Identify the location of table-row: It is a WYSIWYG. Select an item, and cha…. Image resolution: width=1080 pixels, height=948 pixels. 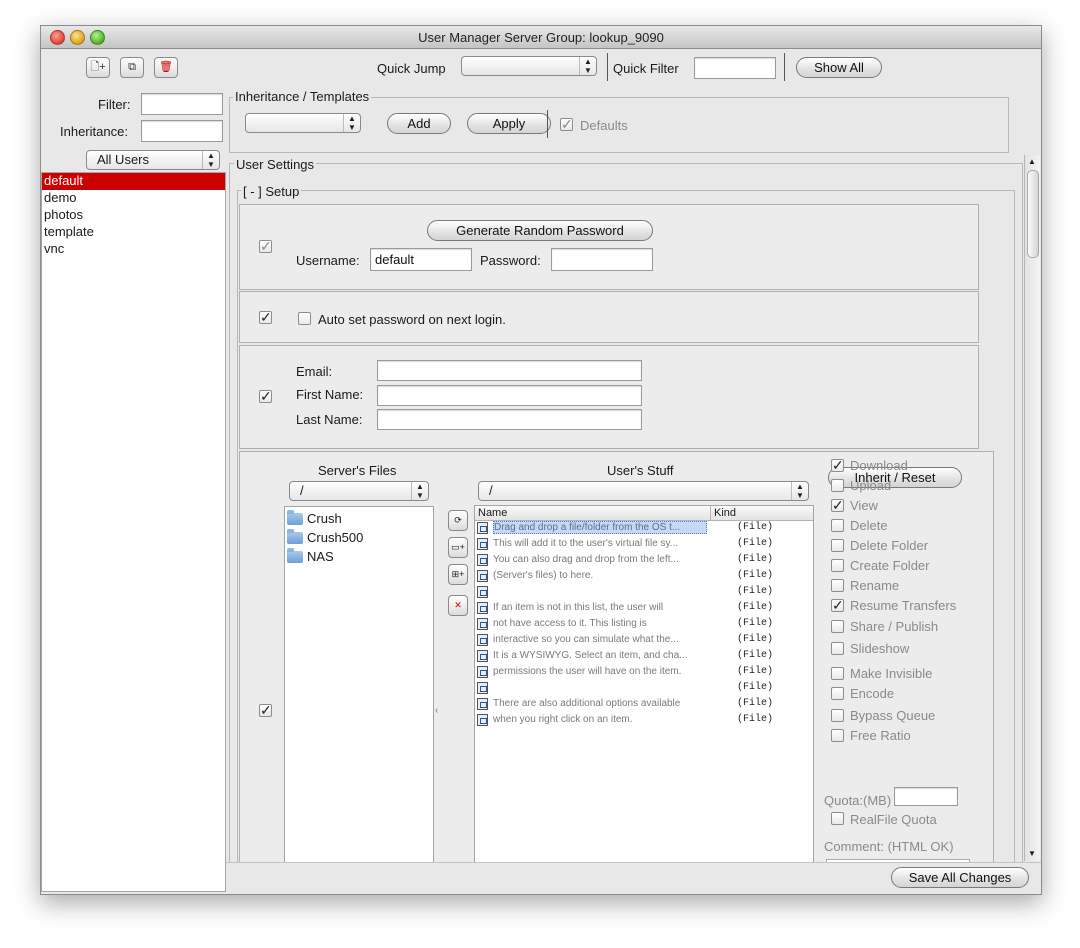
(643, 657).